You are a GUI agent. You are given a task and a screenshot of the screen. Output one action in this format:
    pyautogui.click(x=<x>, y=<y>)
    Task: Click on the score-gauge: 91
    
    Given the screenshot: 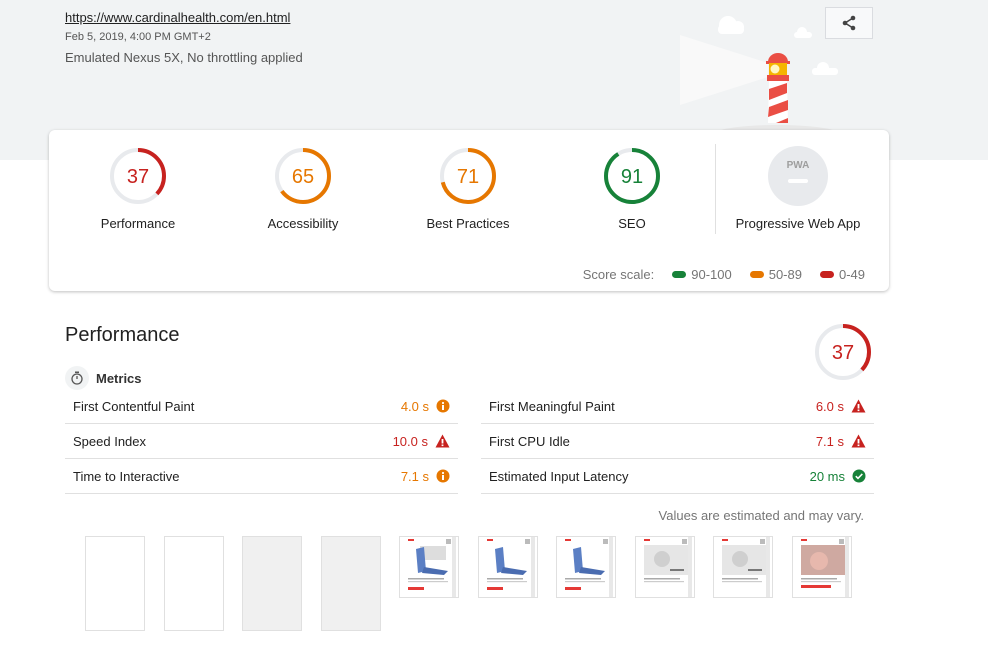 What is the action you would take?
    pyautogui.click(x=632, y=176)
    